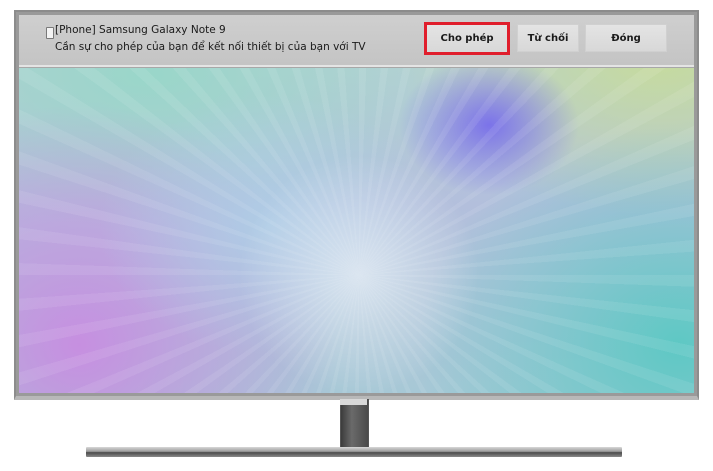  Describe the element at coordinates (354, 452) in the screenshot. I see `tv-stand-base` at that location.